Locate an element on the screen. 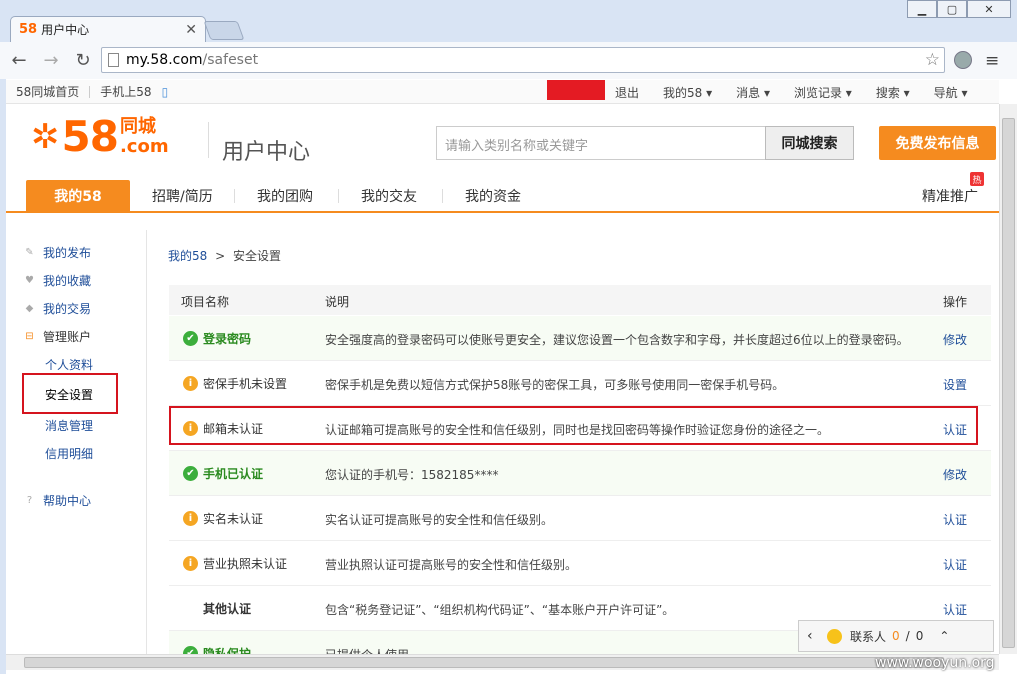 The height and width of the screenshot is (674, 1017). contact-widget: ‹ 联系人 0 / 0 ⌃ is located at coordinates (896, 636).